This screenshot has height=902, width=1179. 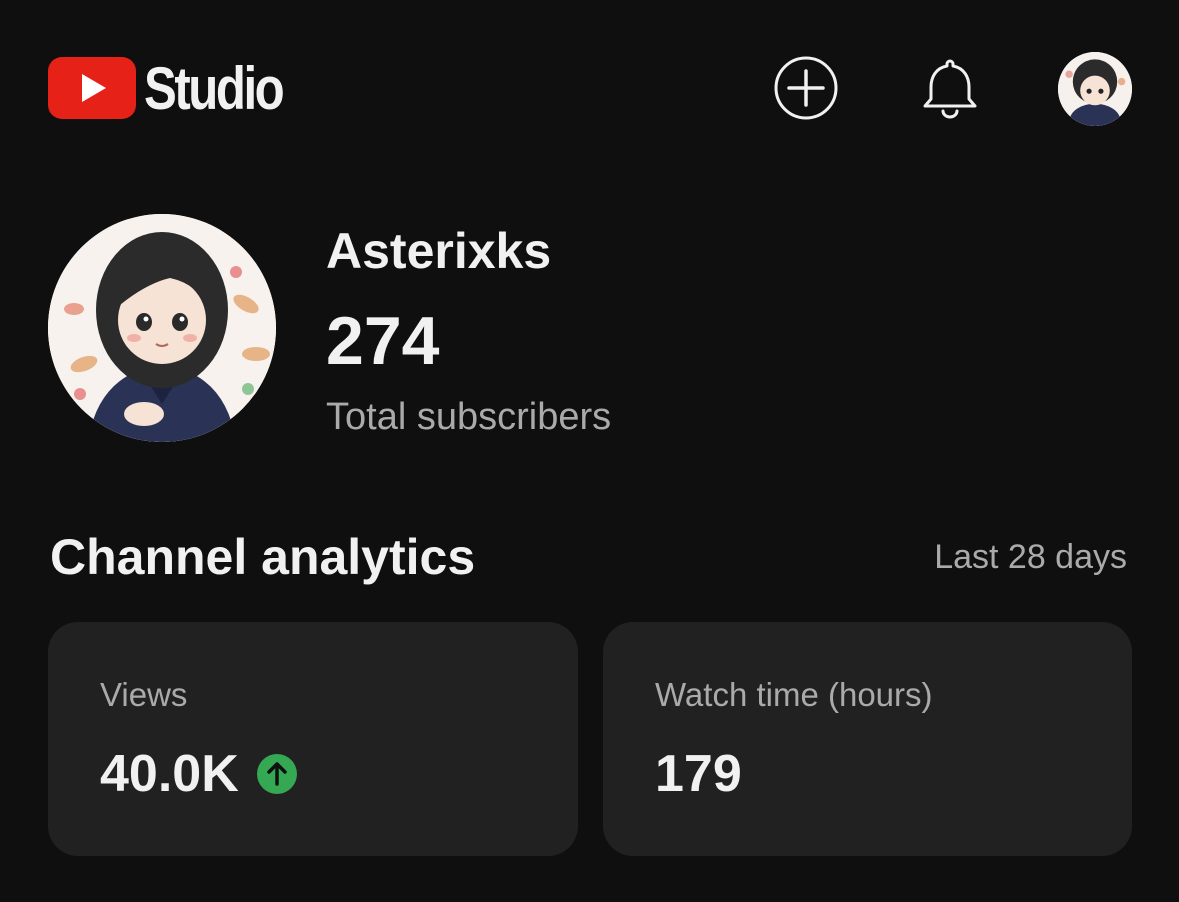 What do you see at coordinates (169, 774) in the screenshot?
I see `views-value: 40.0K` at bounding box center [169, 774].